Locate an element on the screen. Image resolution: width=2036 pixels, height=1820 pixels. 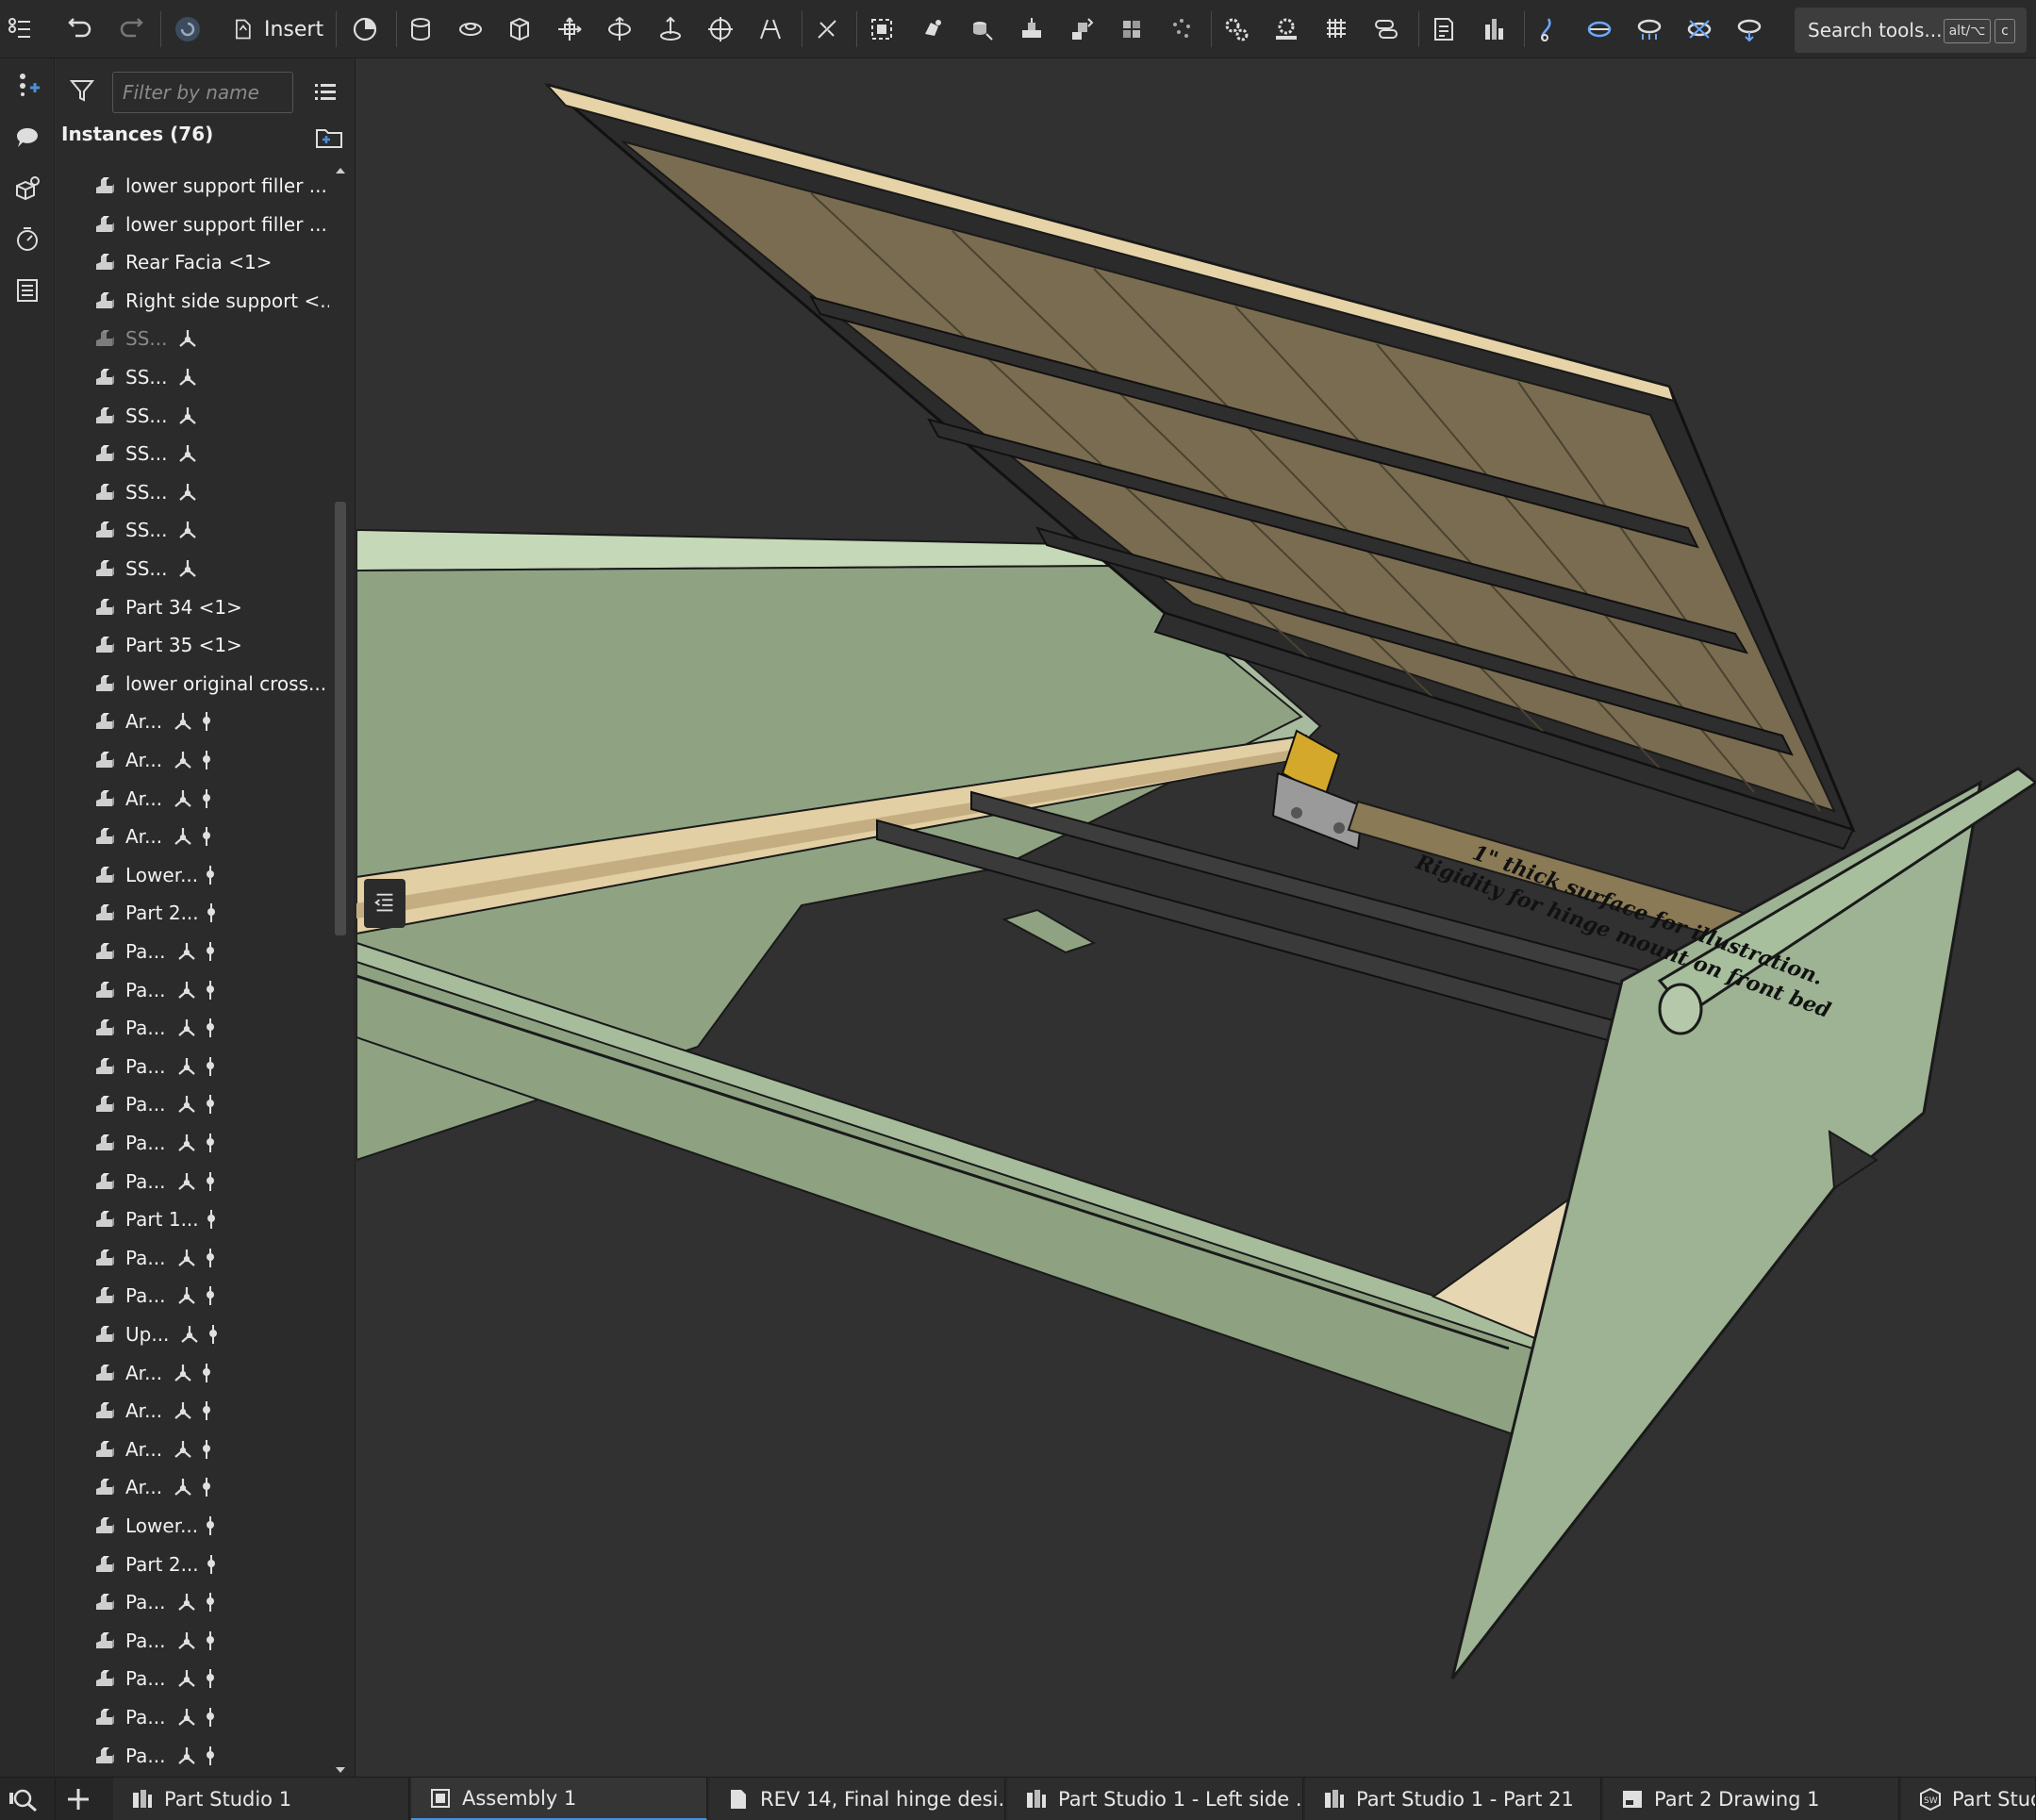
linear-pattern-icon is located at coordinates (981, 29).